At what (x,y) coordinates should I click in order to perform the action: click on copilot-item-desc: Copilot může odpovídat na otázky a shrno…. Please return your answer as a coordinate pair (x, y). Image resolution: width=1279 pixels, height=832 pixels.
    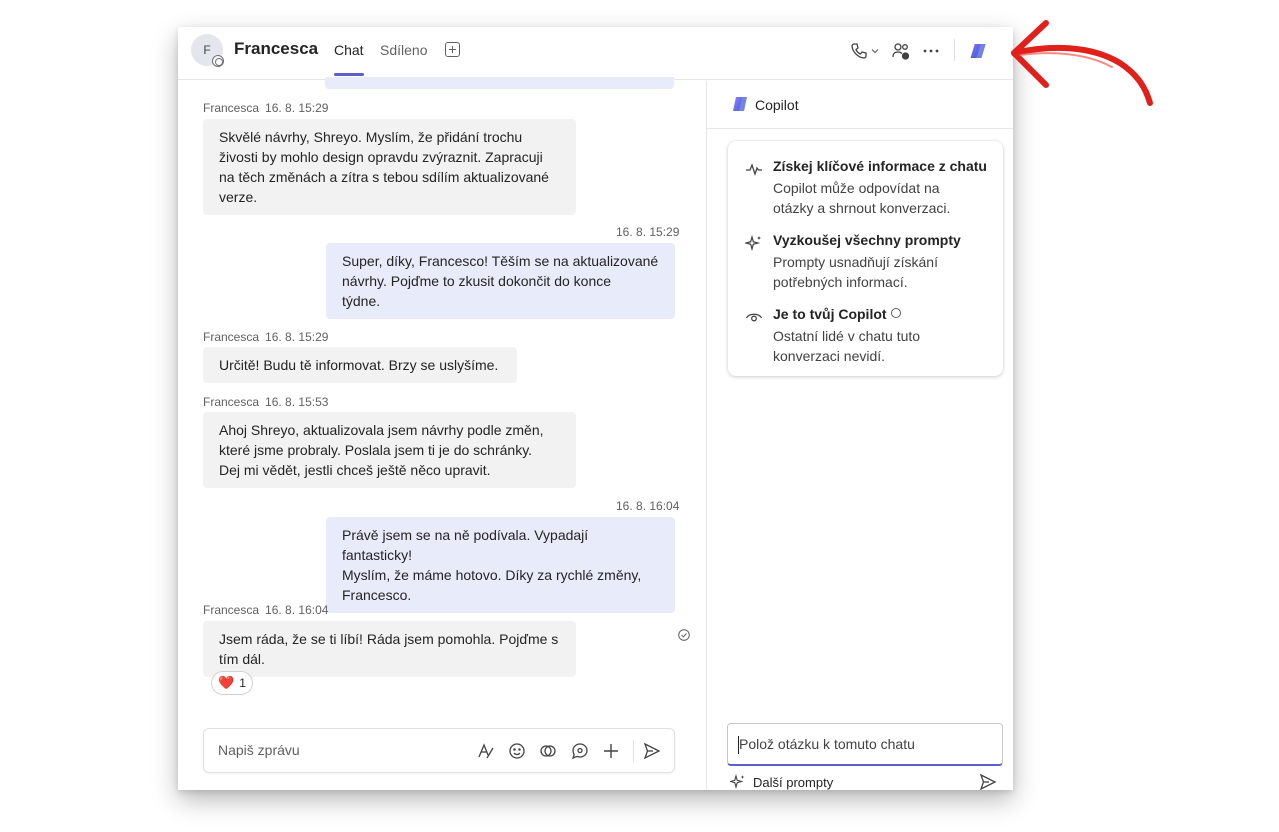
    Looking at the image, I should click on (862, 198).